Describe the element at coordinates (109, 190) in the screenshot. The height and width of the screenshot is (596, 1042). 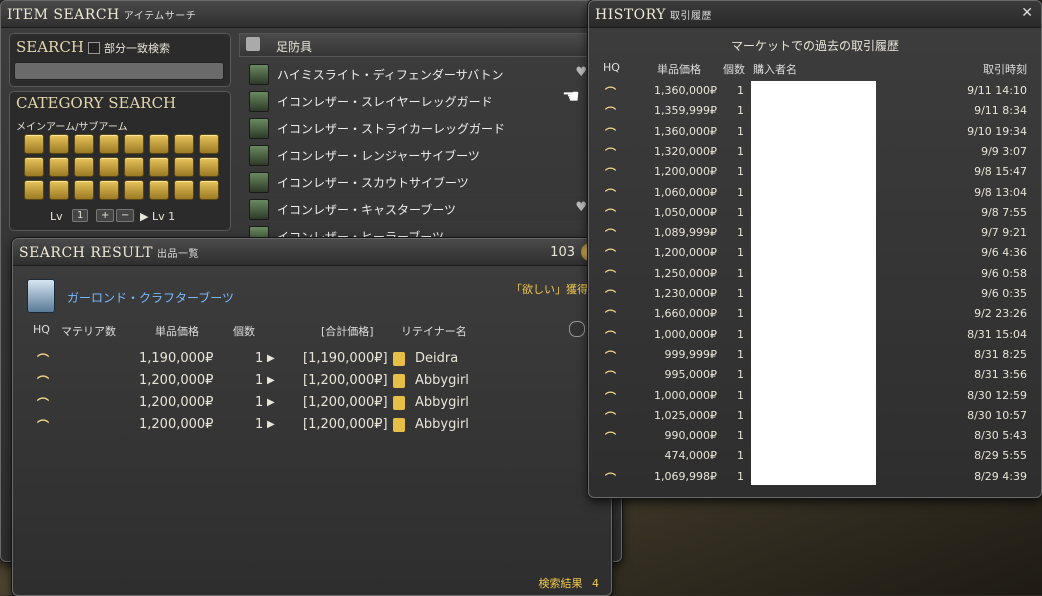
I see `rod2-icon` at that location.